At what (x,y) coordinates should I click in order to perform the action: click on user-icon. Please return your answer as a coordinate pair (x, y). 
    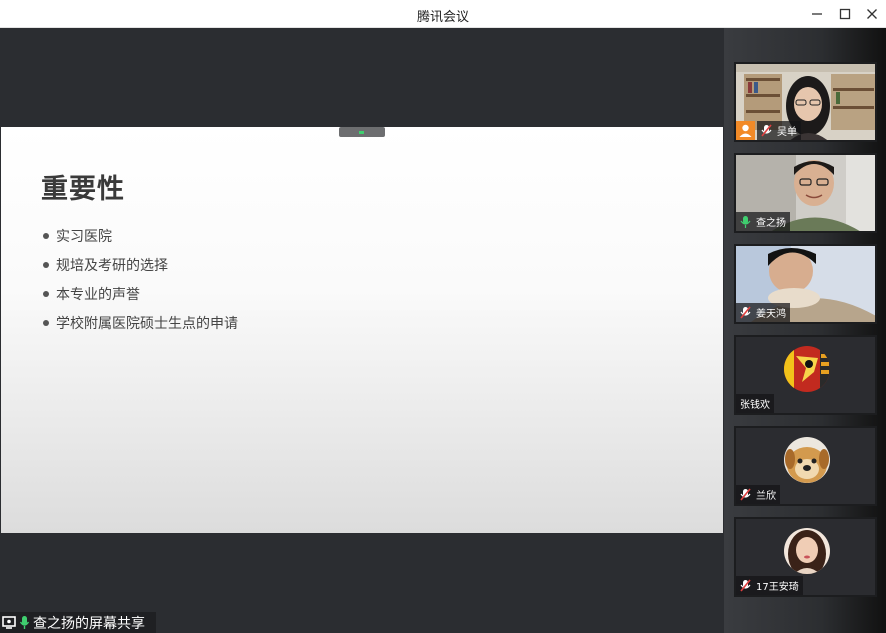
    Looking at the image, I should click on (745, 130).